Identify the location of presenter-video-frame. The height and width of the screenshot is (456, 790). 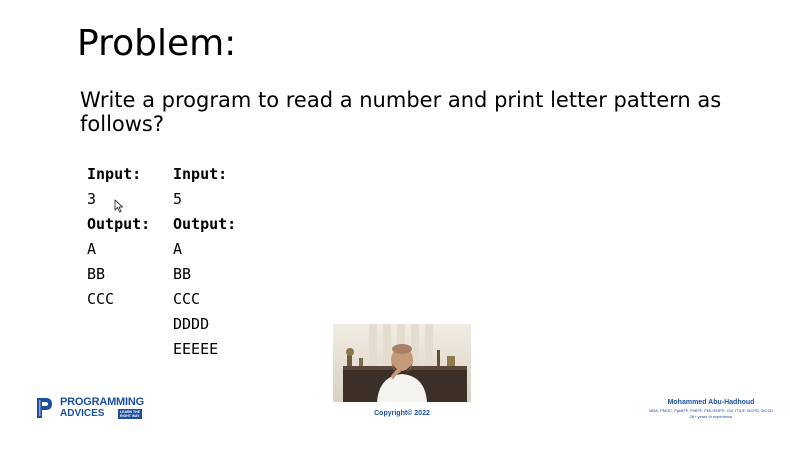
(402, 363).